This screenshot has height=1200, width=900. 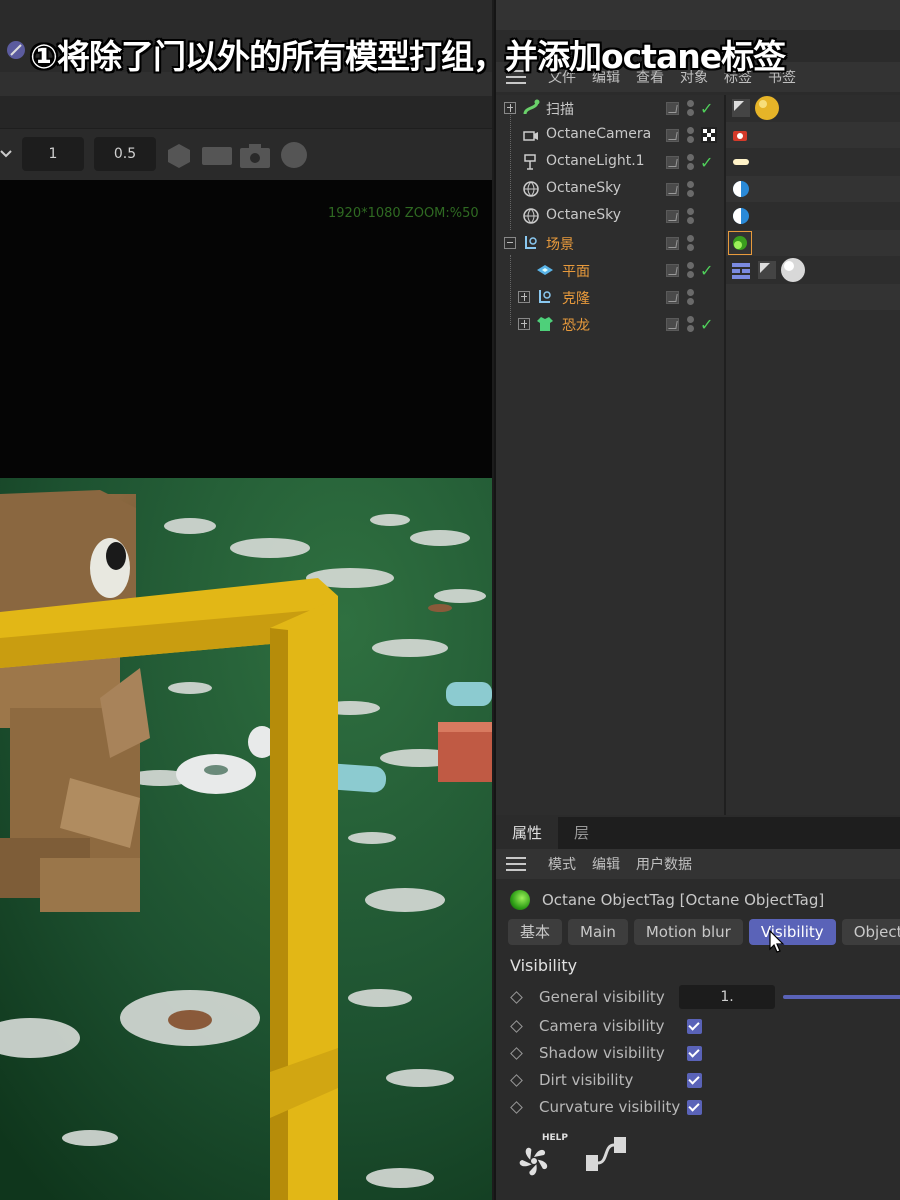 I want to click on target-tag-icon, so click(x=709, y=135).